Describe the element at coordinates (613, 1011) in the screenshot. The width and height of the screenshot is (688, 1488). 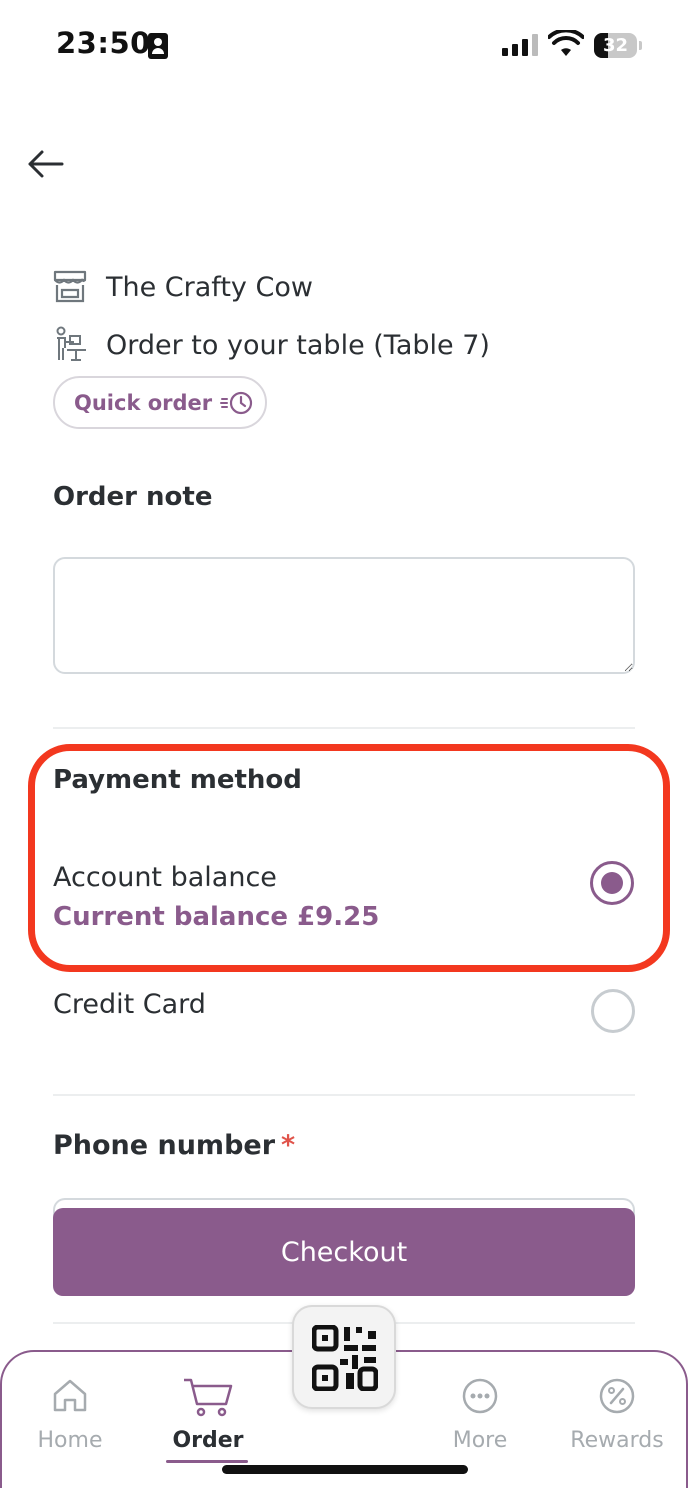
I see `credit-card-radio` at that location.